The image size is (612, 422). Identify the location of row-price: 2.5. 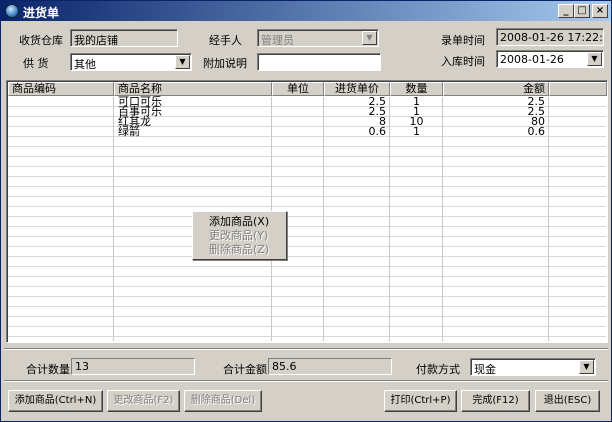
(377, 111).